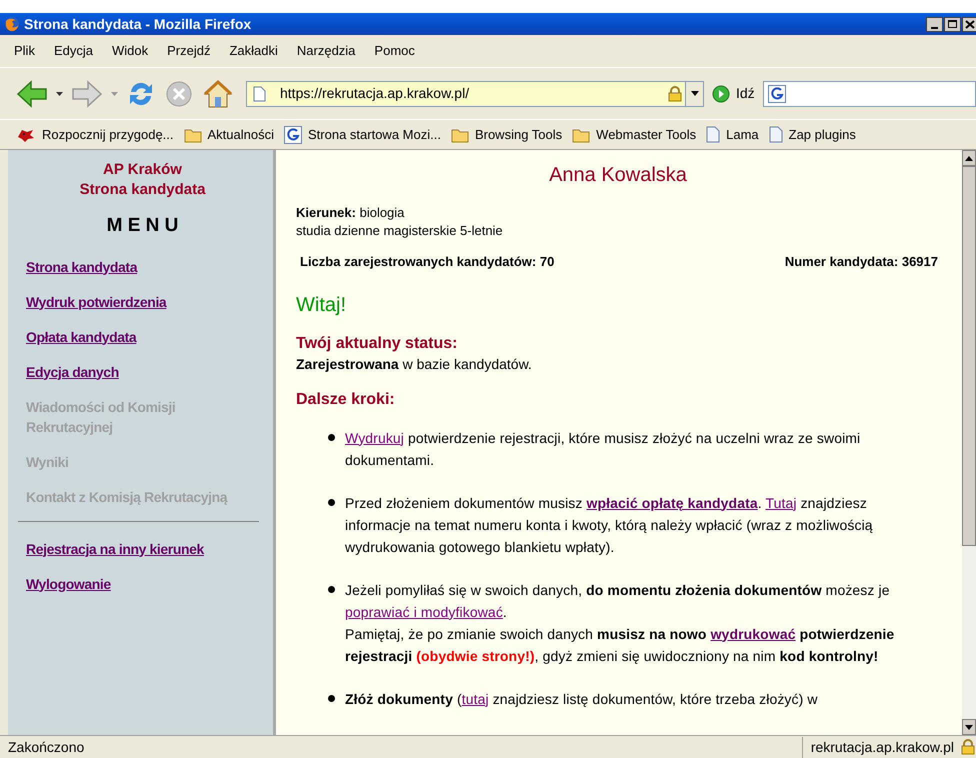  I want to click on menu-item: Pomoc, so click(394, 51).